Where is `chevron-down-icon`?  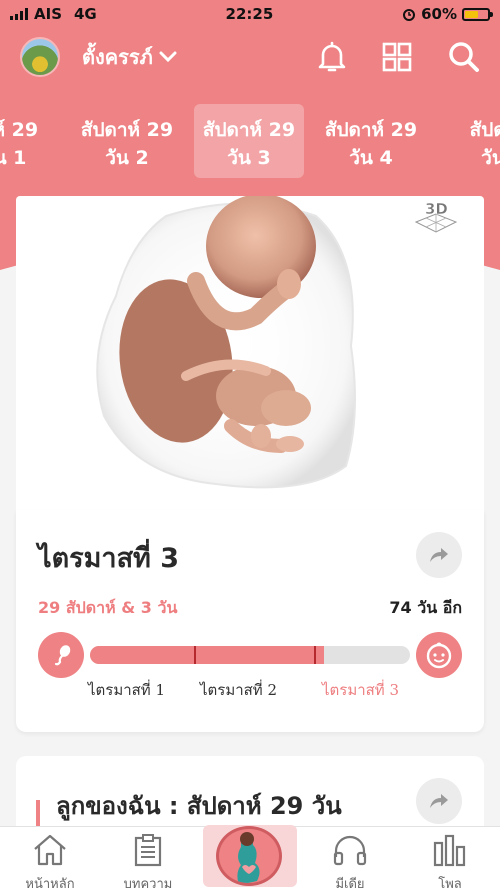
chevron-down-icon is located at coordinates (168, 57).